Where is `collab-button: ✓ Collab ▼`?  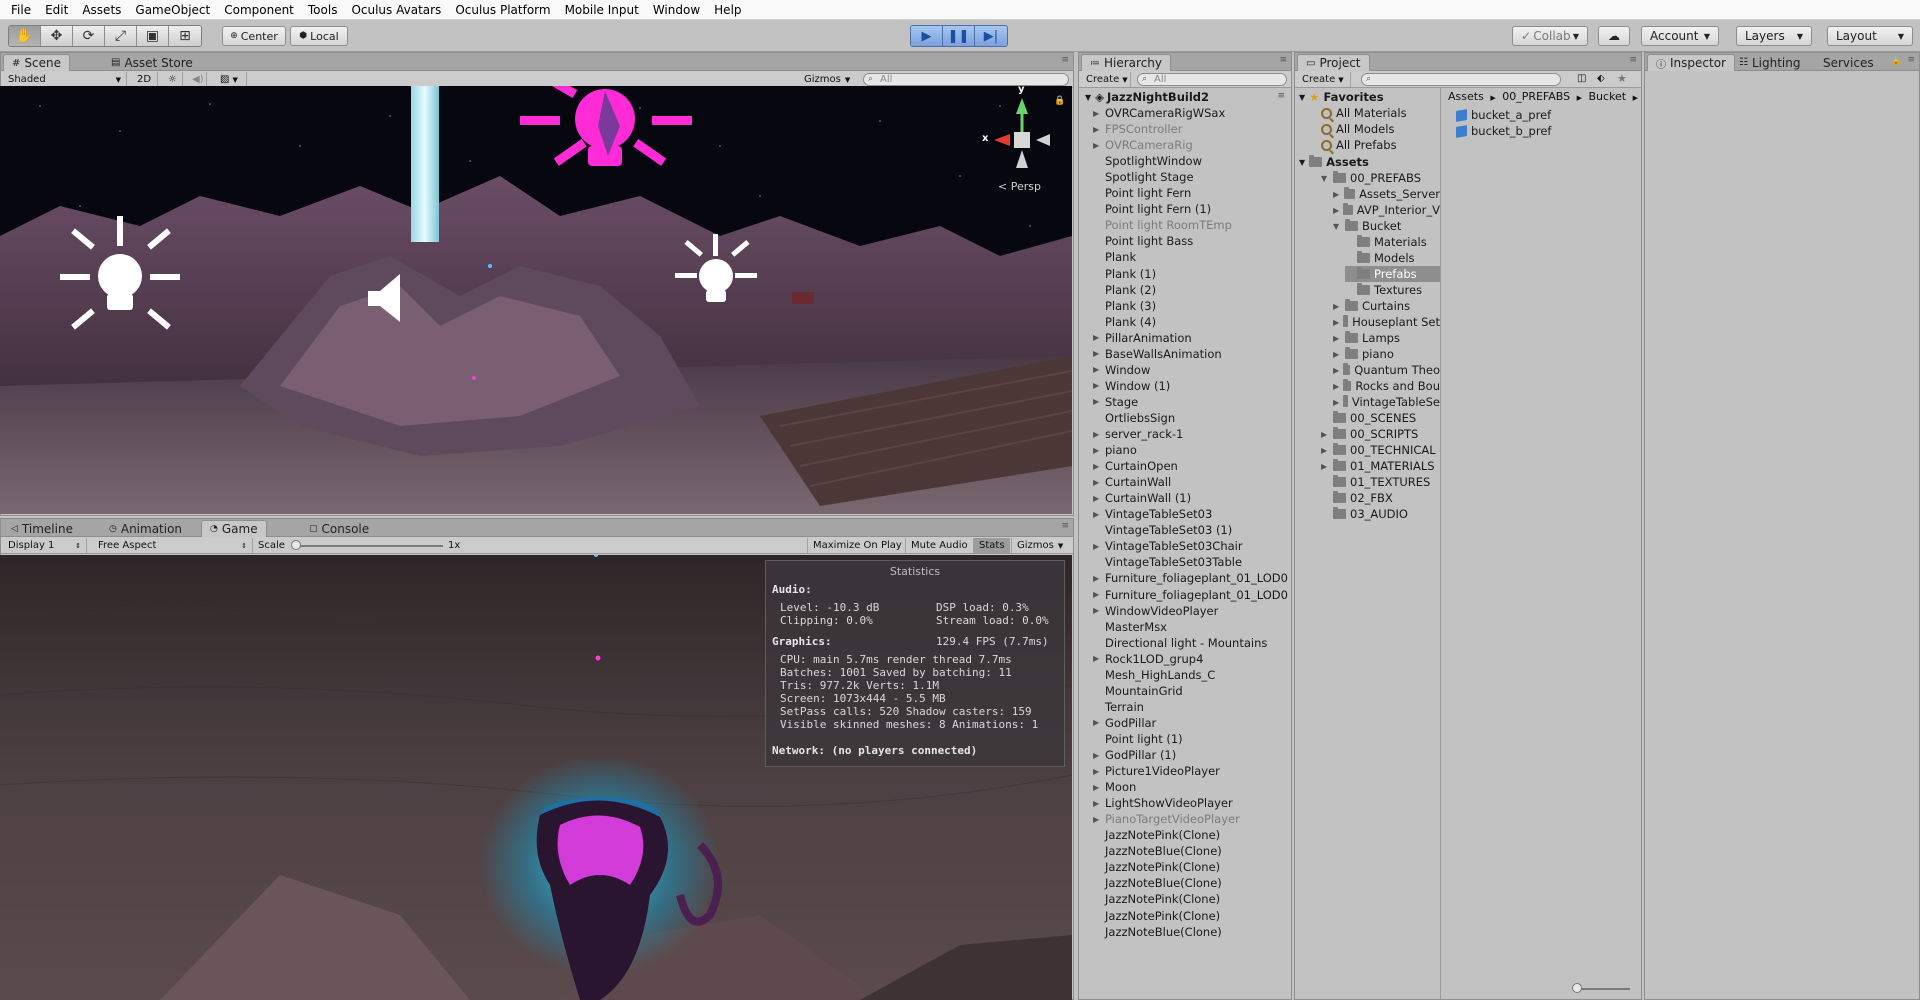 collab-button: ✓ Collab ▼ is located at coordinates (1550, 36).